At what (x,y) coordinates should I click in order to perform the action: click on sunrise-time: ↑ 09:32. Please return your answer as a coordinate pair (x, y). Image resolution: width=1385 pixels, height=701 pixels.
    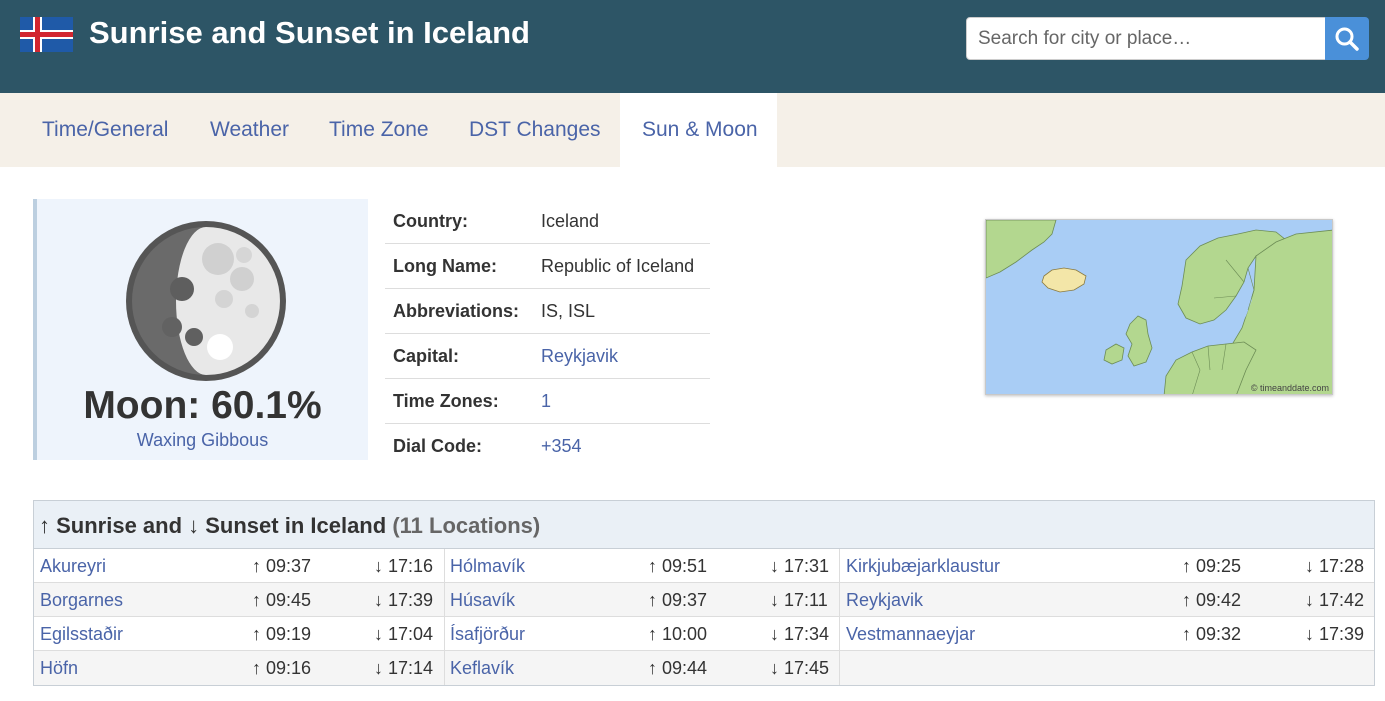
    Looking at the image, I should click on (1212, 634).